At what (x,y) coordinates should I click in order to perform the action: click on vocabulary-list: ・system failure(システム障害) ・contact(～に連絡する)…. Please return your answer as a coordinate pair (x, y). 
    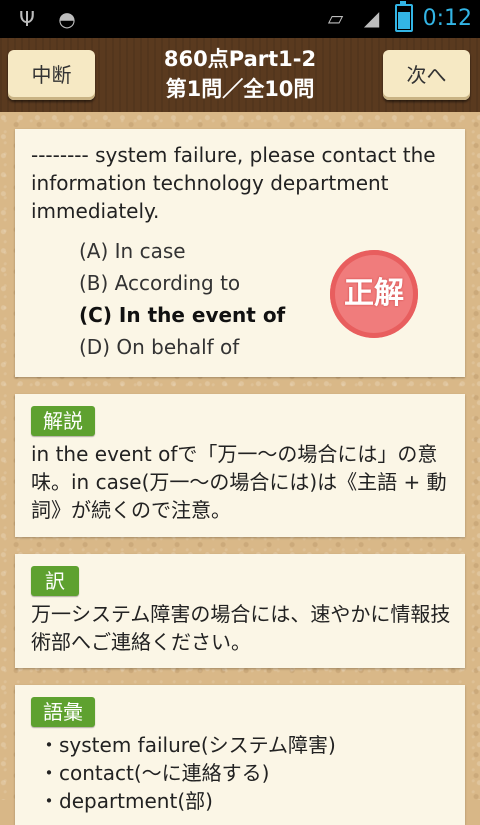
    Looking at the image, I should click on (245, 773).